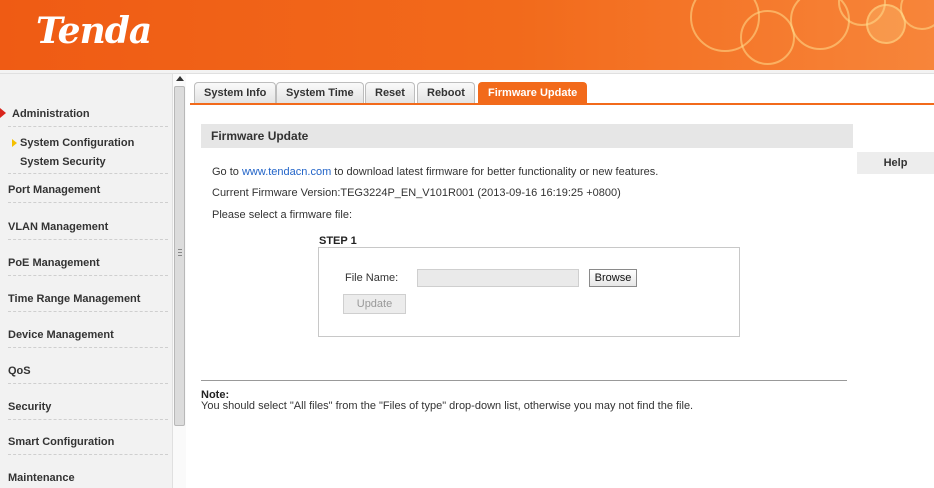  What do you see at coordinates (372, 278) in the screenshot?
I see `file-name-label: File Name:` at bounding box center [372, 278].